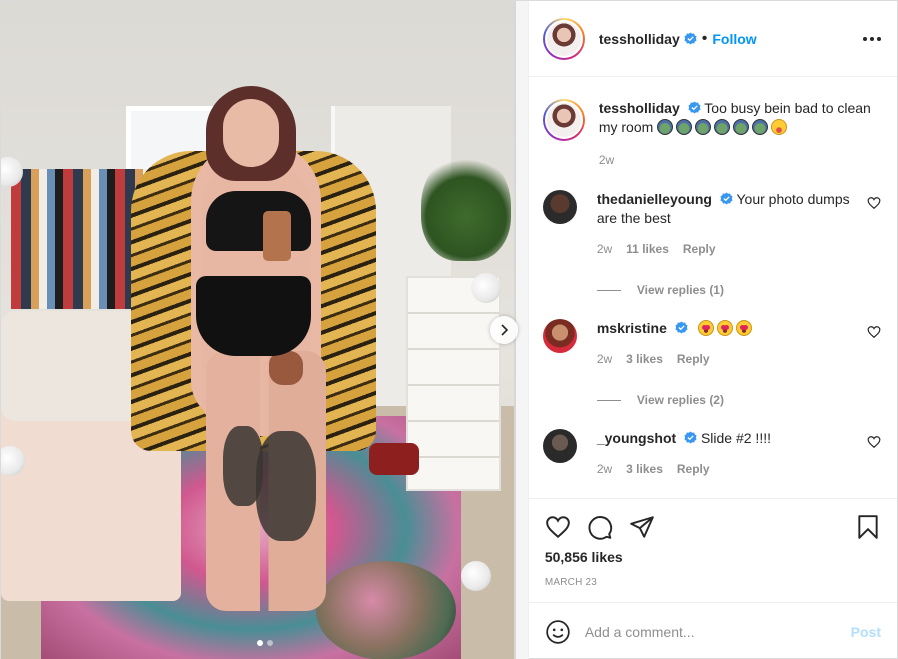 The image size is (898, 659). Describe the element at coordinates (466, 206) in the screenshot. I see `photo-plant` at that location.